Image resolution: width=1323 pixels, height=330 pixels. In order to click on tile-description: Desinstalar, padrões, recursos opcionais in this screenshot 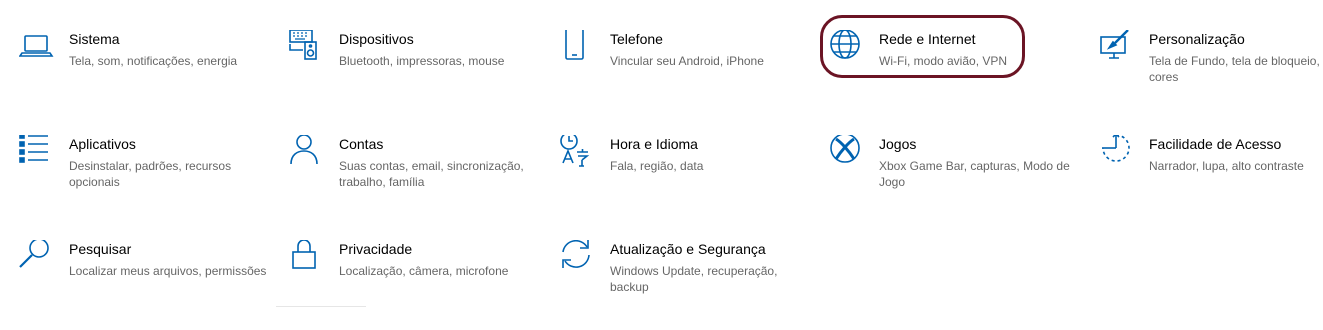, I will do `click(150, 174)`.